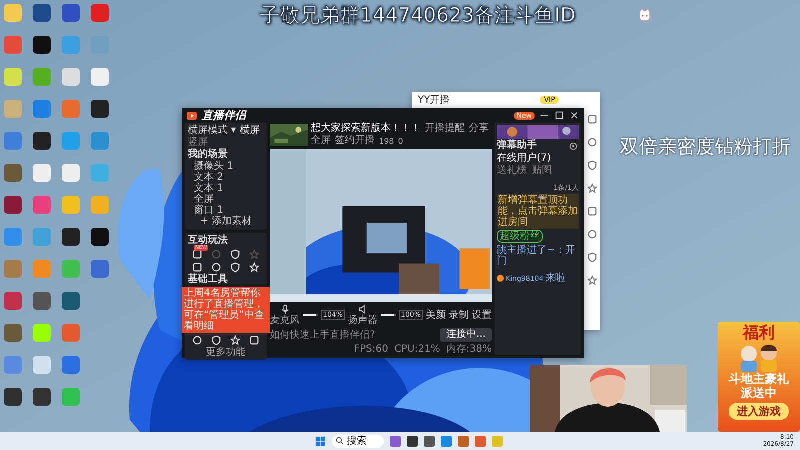 The image size is (800, 450). Describe the element at coordinates (340, 441) in the screenshot. I see `search-icon` at that location.